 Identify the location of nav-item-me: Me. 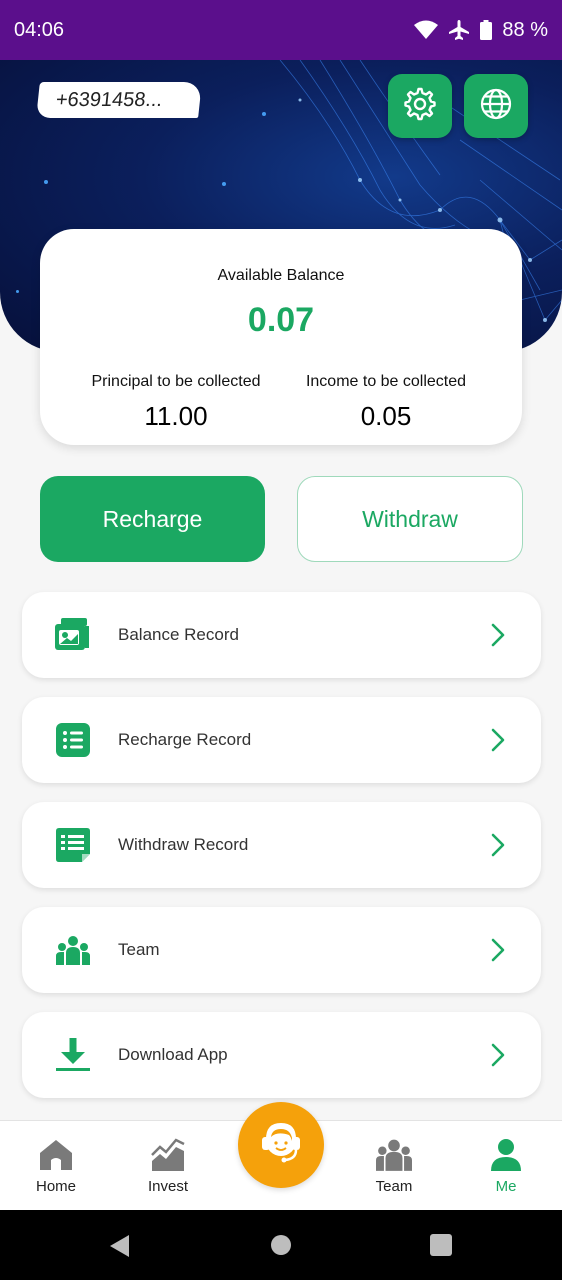
(506, 1166).